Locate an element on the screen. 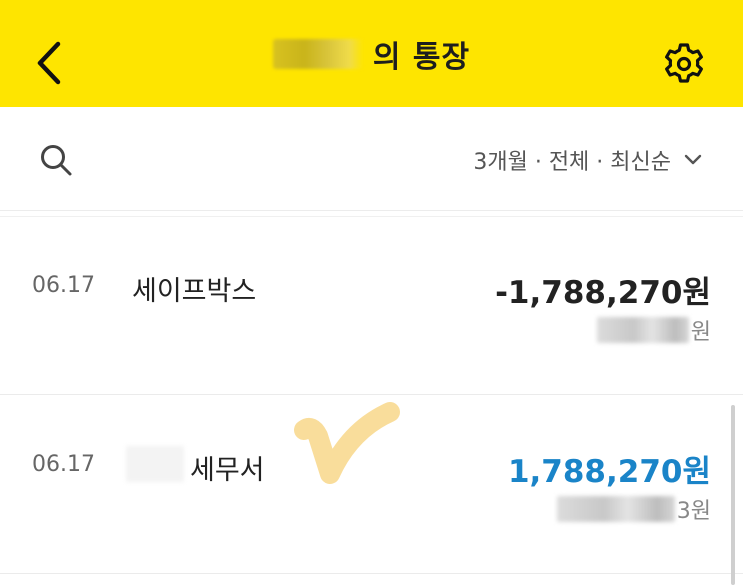 Image resolution: width=743 pixels, height=588 pixels. transaction-amount: 1,788,270원 is located at coordinates (609, 472).